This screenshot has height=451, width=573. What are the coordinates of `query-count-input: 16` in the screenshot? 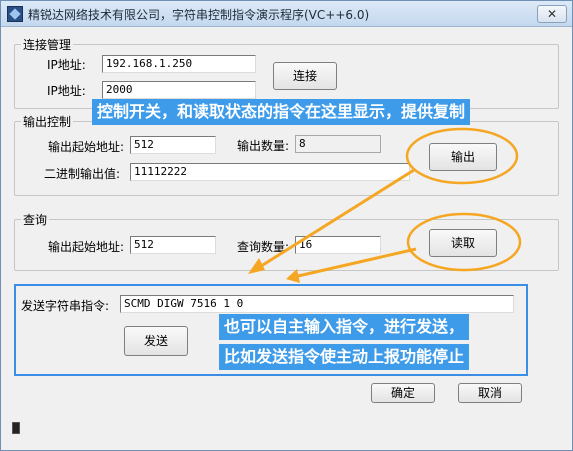 It's located at (338, 245).